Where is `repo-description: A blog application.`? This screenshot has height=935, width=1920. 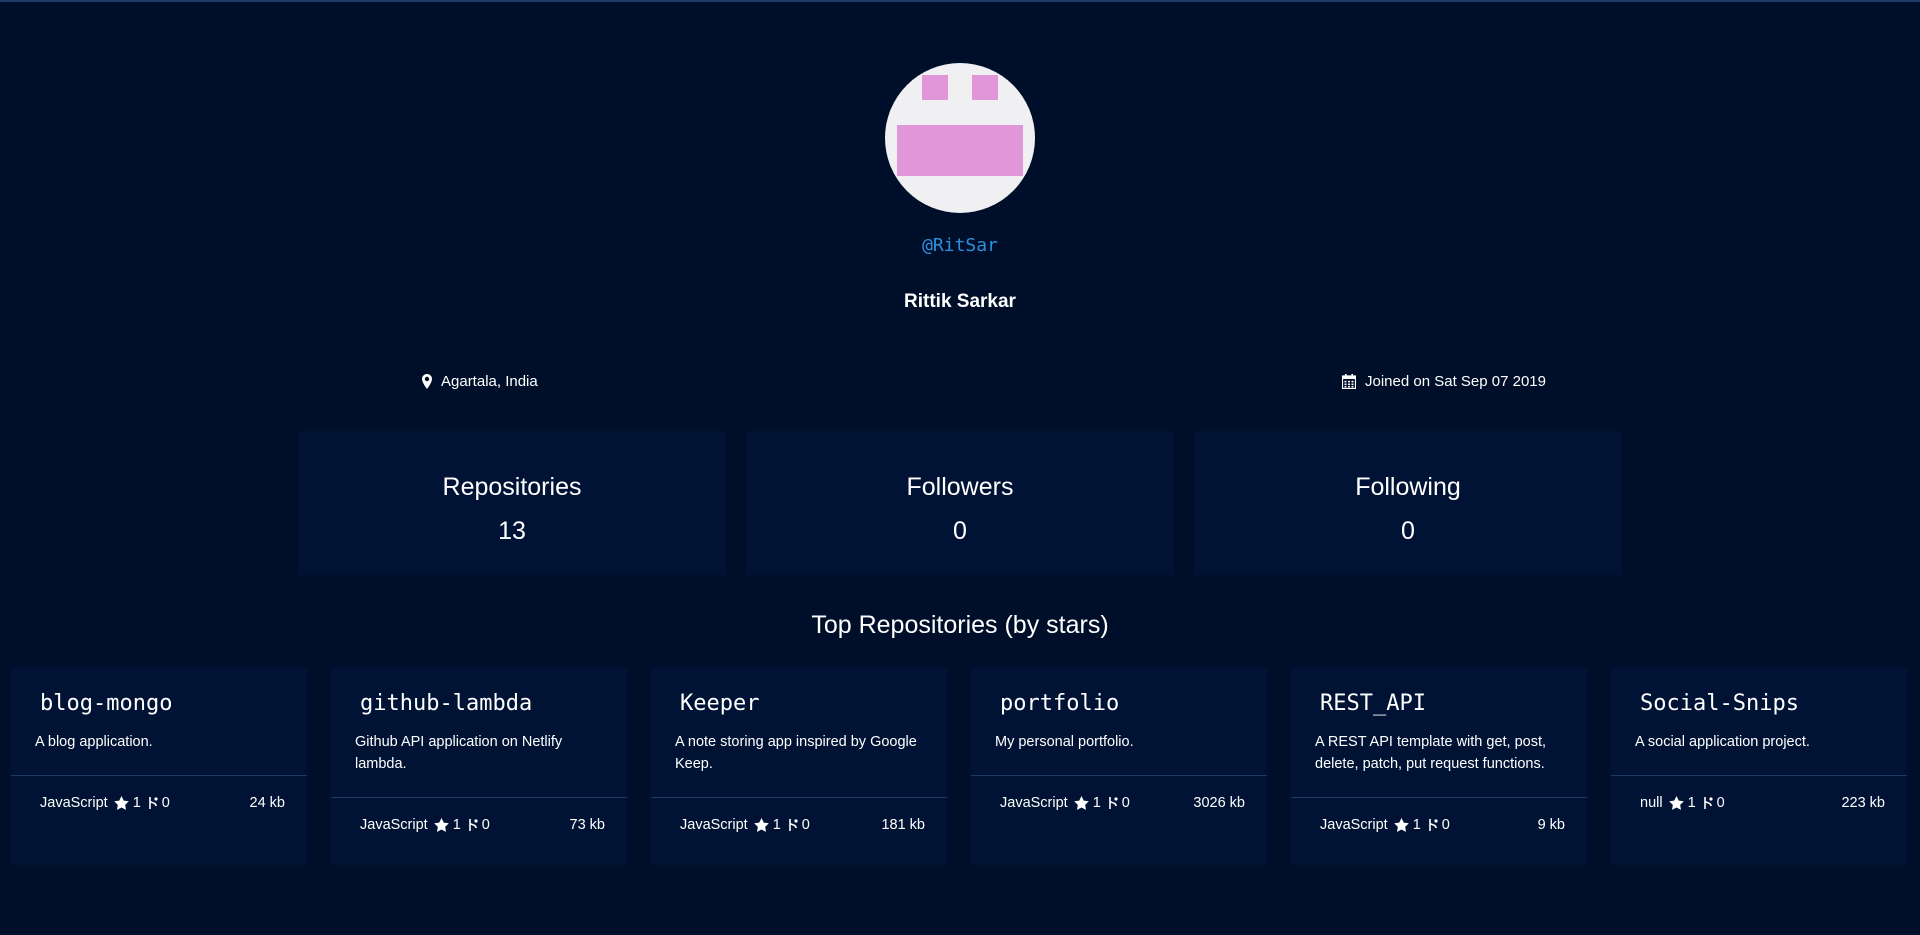 repo-description: A blog application. is located at coordinates (94, 742).